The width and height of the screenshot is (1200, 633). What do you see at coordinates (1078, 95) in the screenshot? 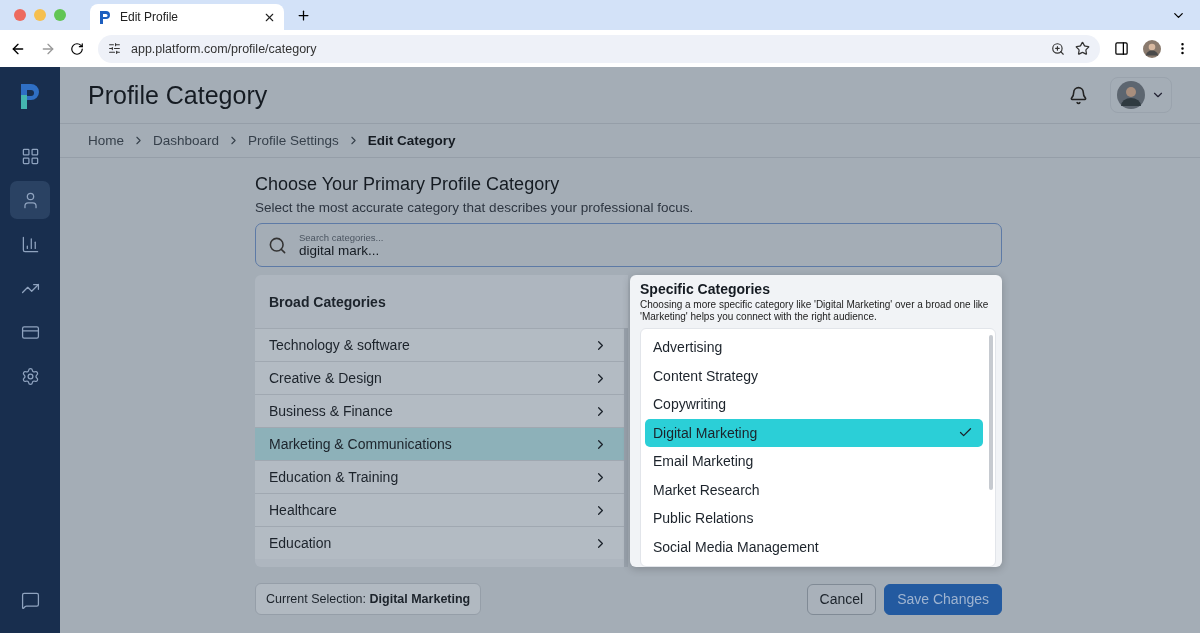
I see `bell-icon` at bounding box center [1078, 95].